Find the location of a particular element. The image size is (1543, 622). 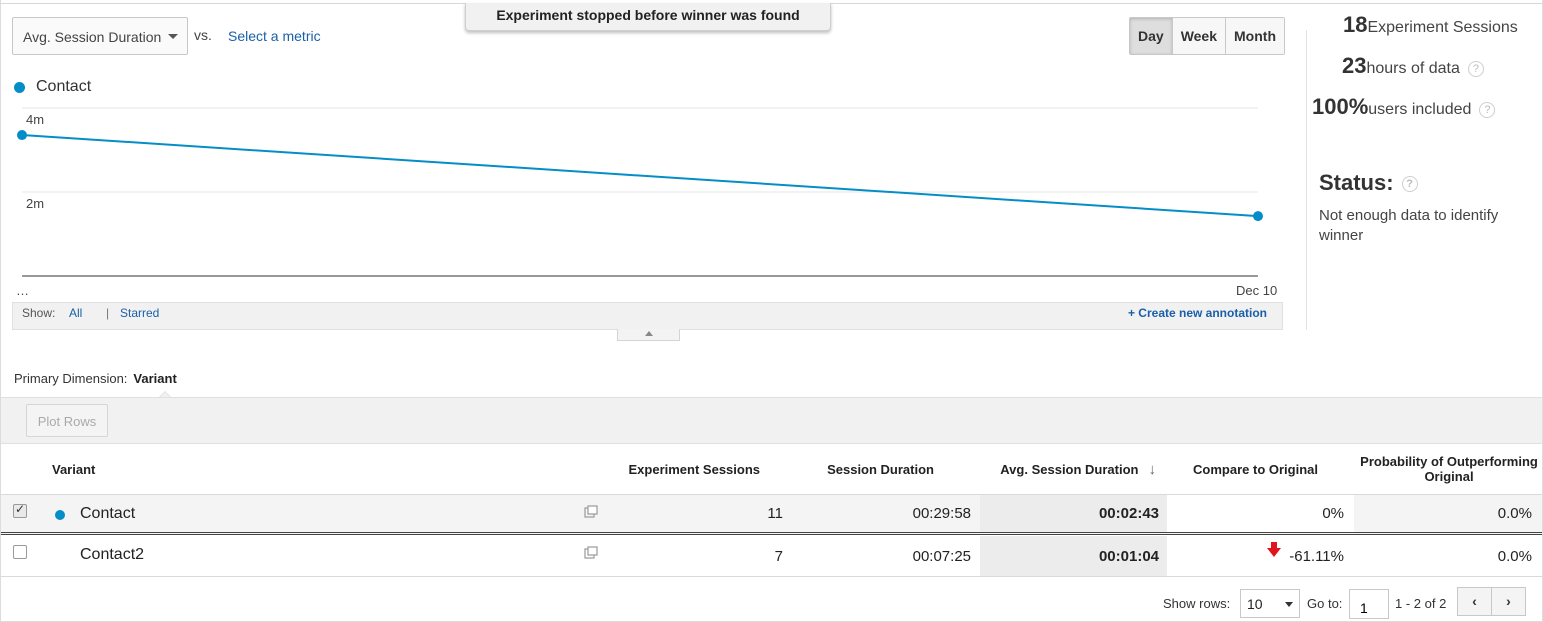

stats-divider is located at coordinates (1306, 180).